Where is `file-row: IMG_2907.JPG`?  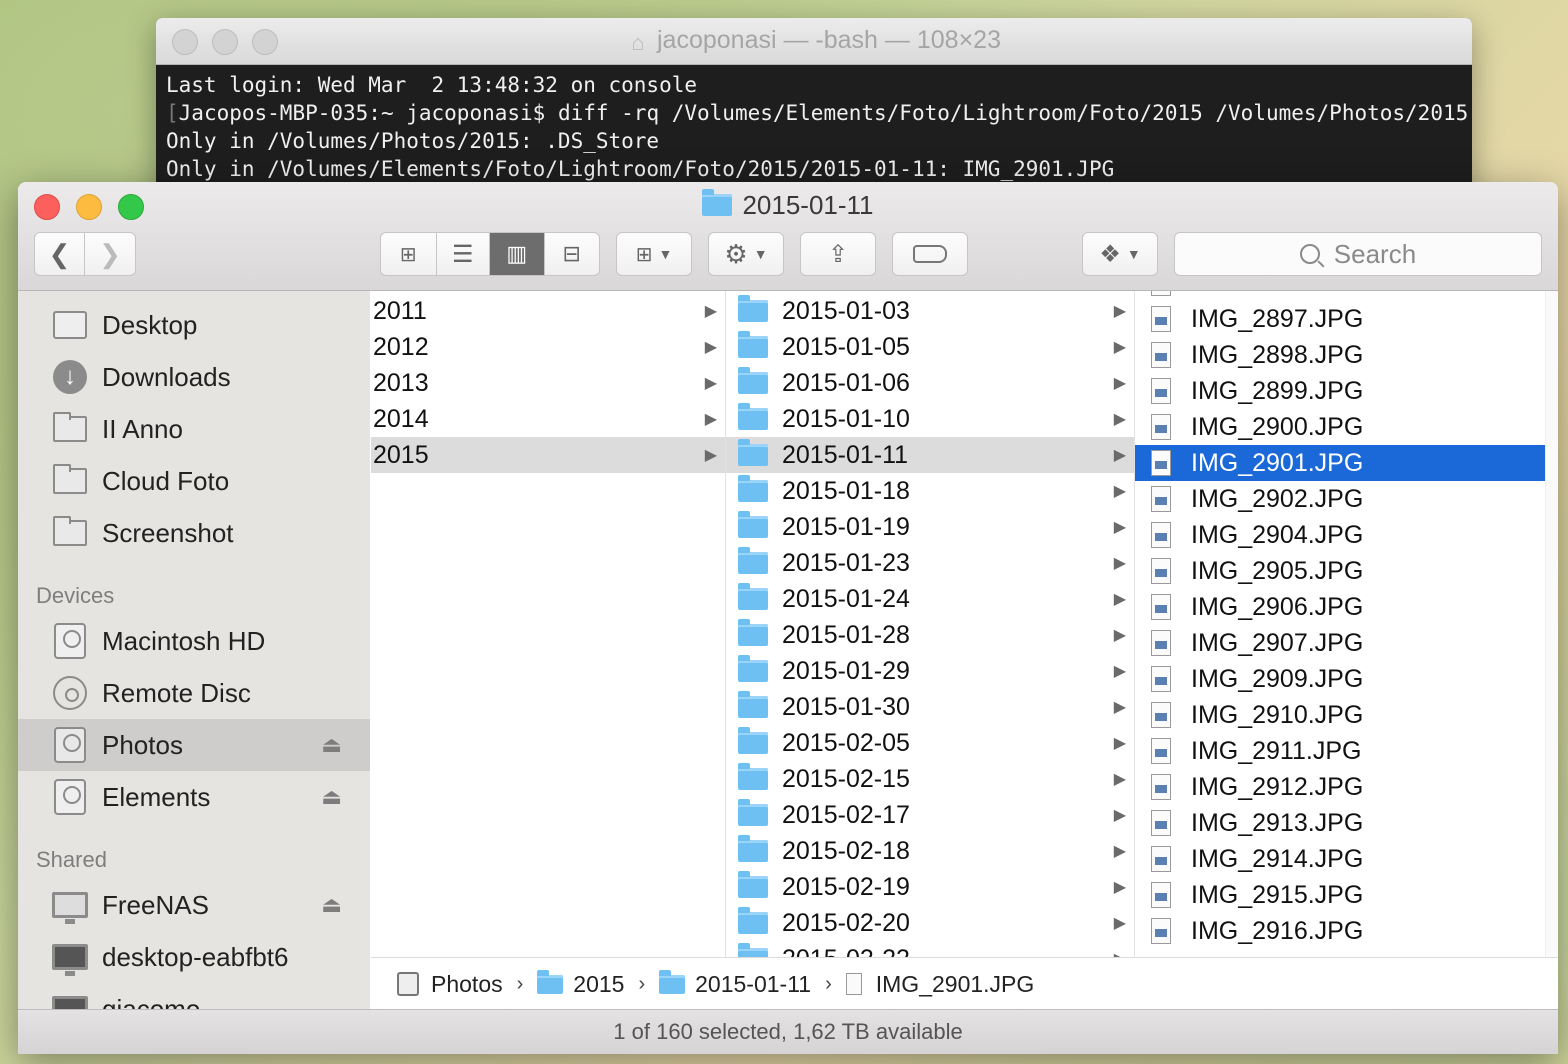 file-row: IMG_2907.JPG is located at coordinates (1340, 643).